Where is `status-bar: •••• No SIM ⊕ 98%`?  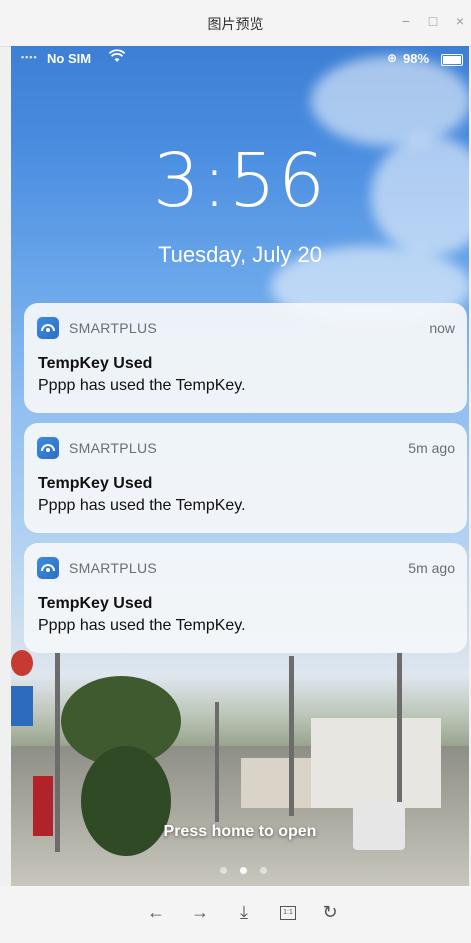 status-bar: •••• No SIM ⊕ 98% is located at coordinates (240, 59).